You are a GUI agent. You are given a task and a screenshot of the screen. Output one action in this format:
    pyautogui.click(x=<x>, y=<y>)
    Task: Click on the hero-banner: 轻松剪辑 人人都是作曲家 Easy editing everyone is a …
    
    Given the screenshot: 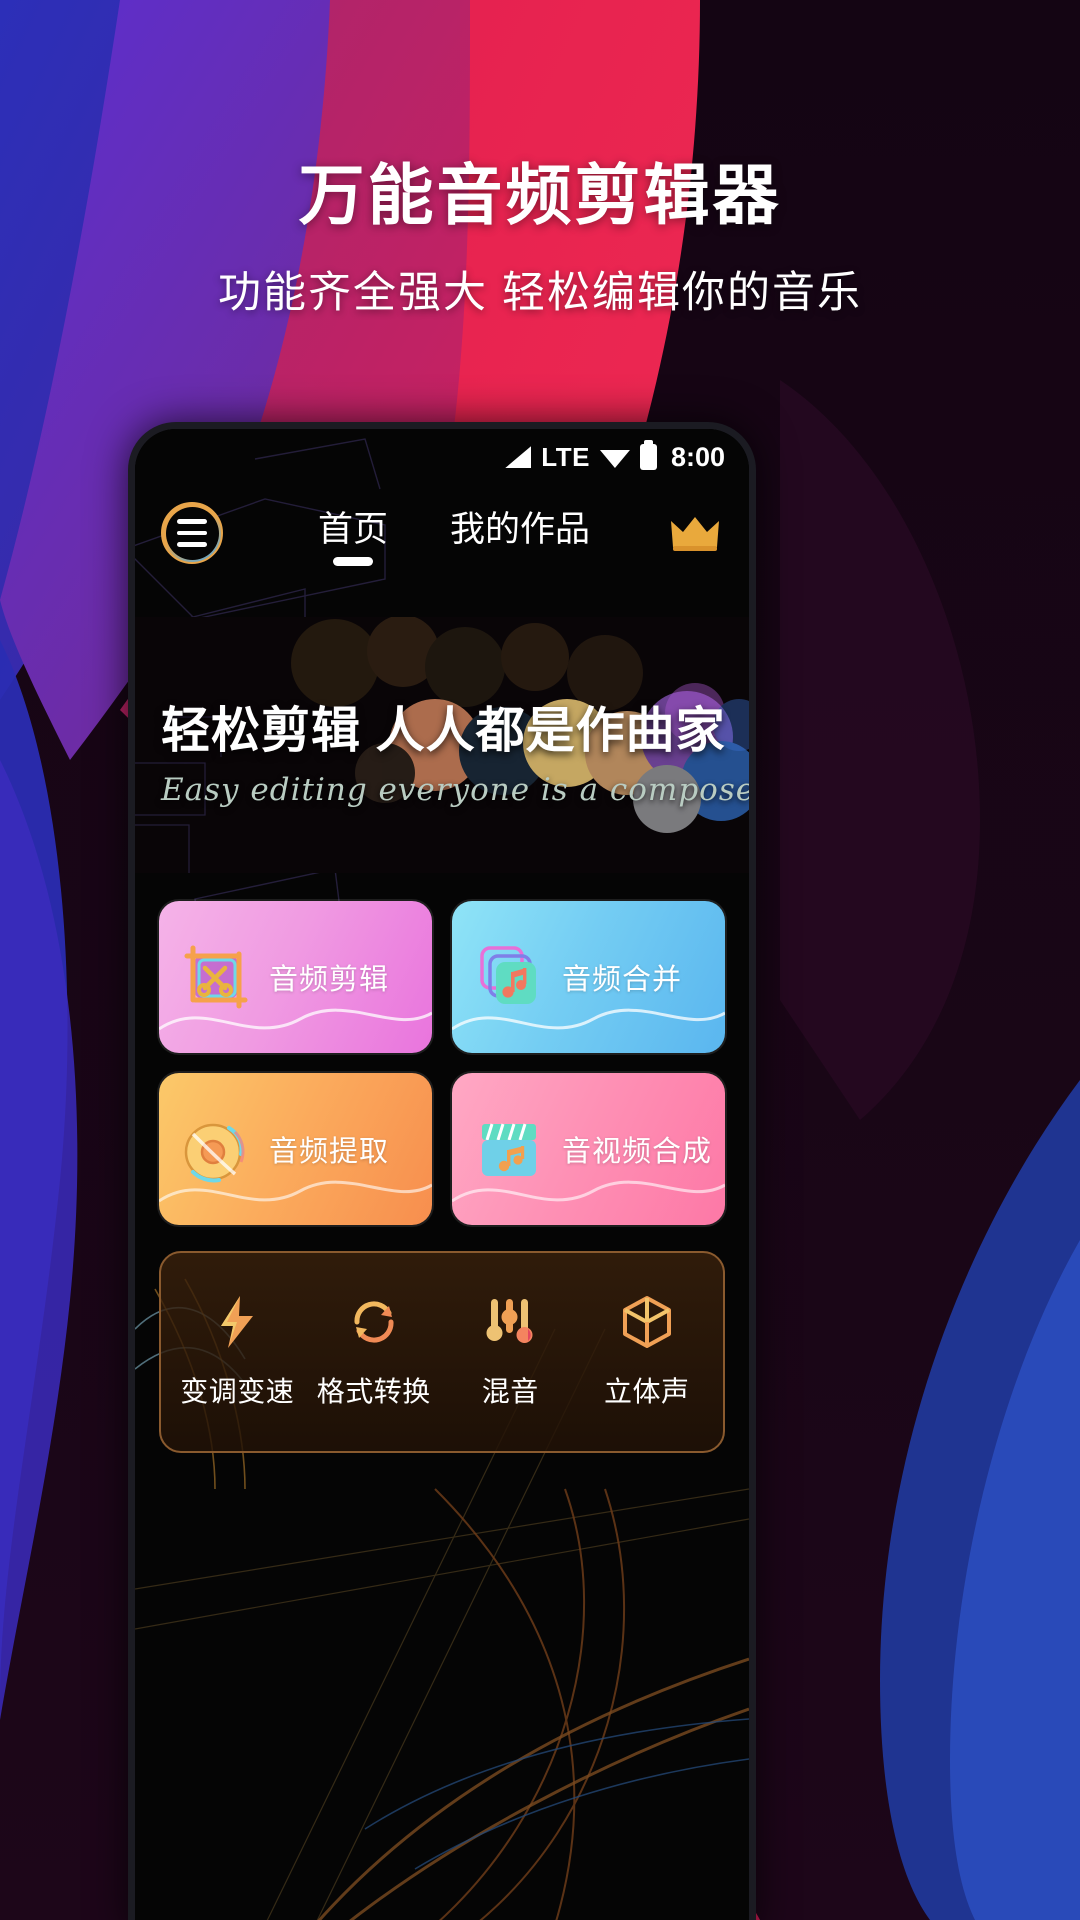 What is the action you would take?
    pyautogui.click(x=442, y=745)
    